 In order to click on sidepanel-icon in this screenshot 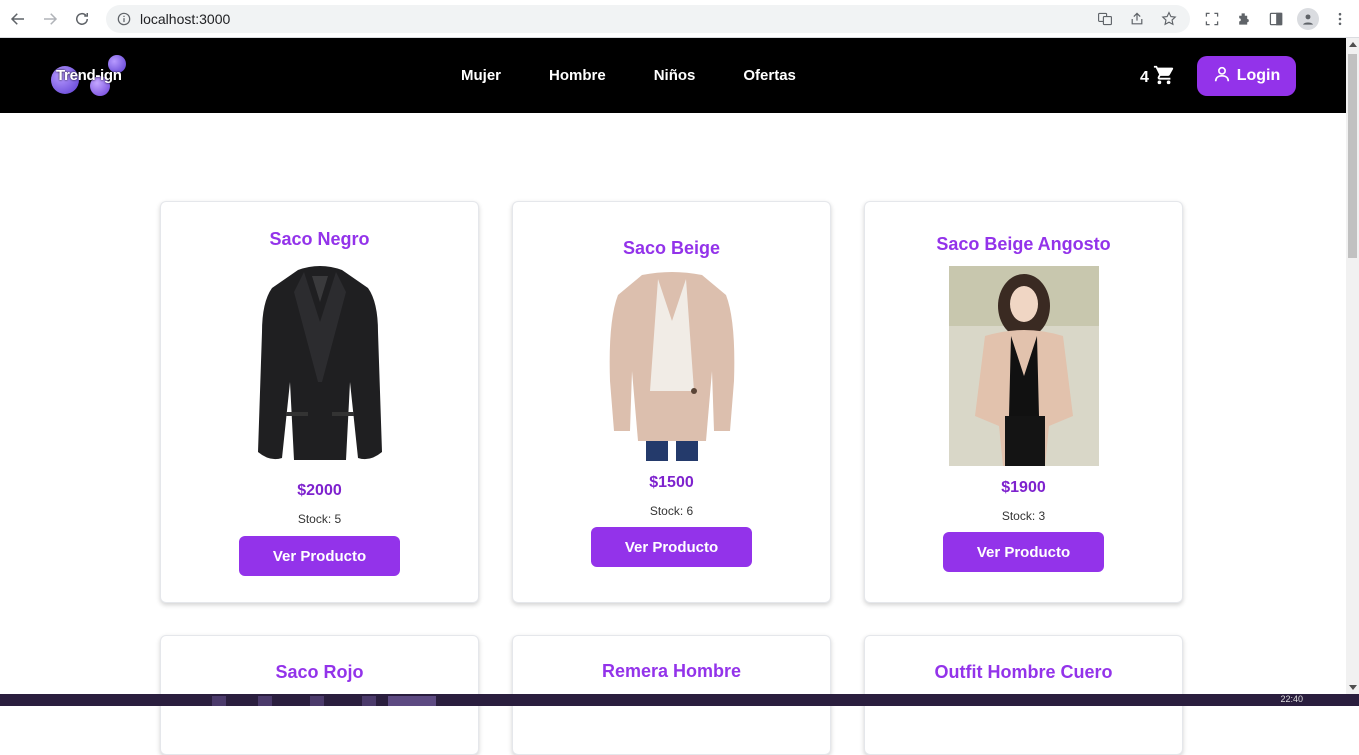, I will do `click(1276, 19)`.